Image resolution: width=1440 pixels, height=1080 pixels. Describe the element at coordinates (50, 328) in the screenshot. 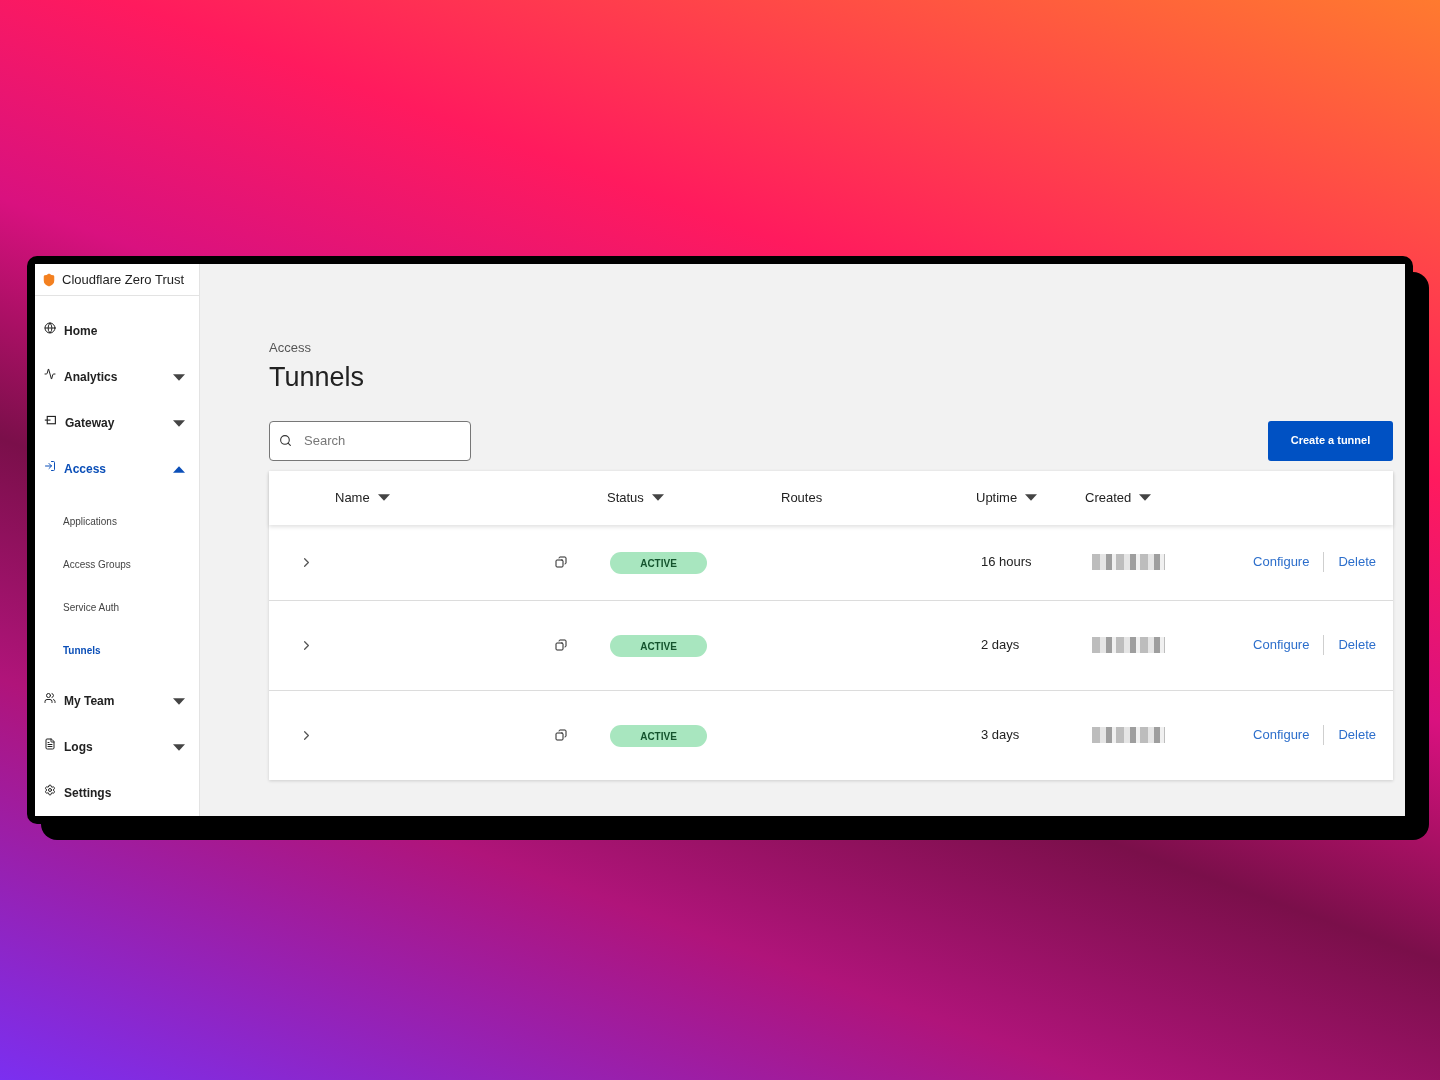

I see `globe-icon` at that location.